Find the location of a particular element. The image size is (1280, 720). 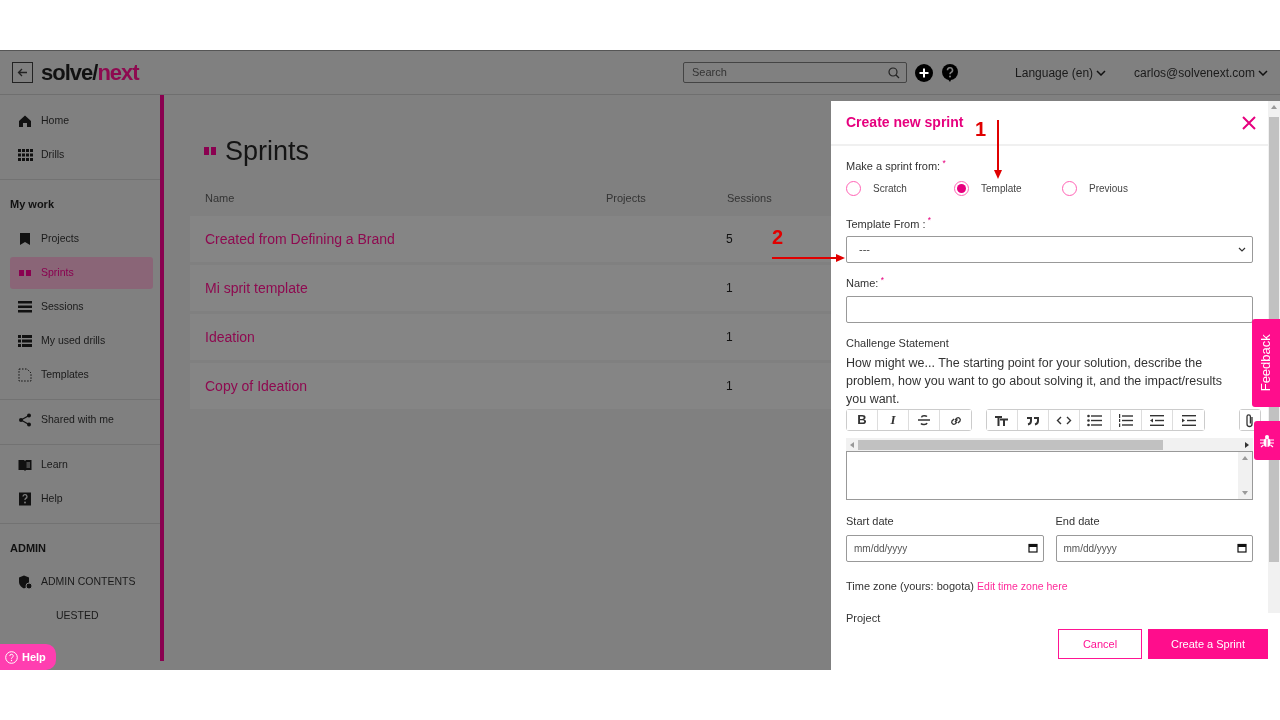

logo: solve/next is located at coordinates (90, 73).